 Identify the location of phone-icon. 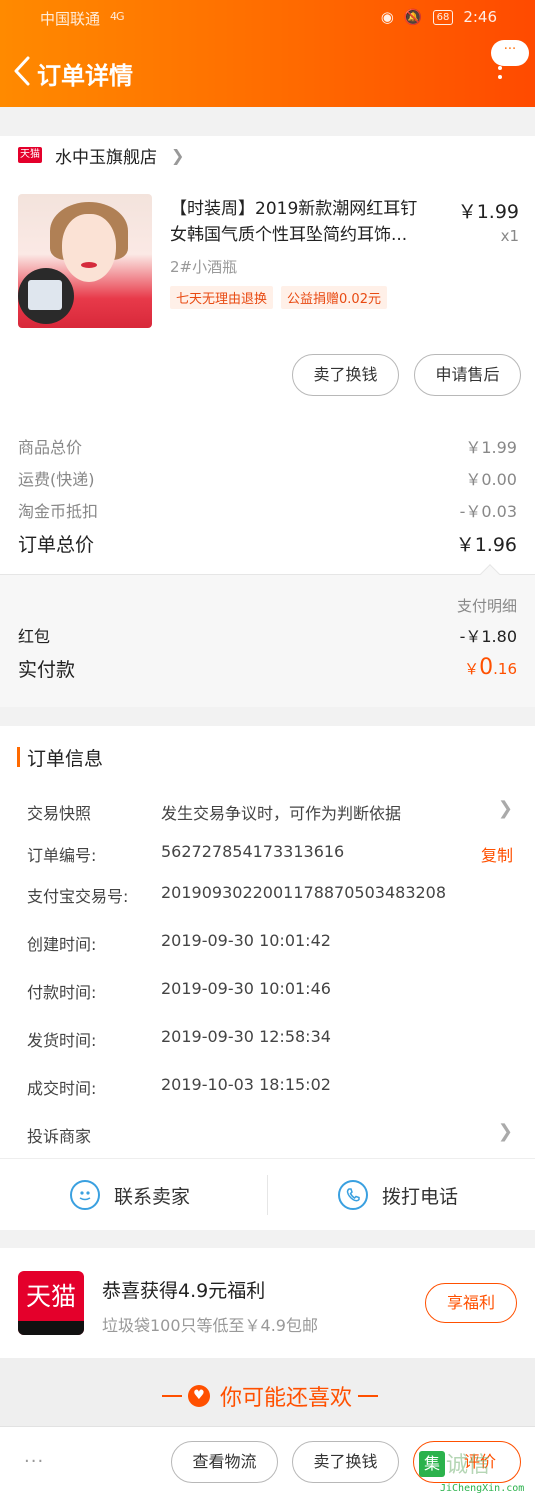
(353, 1195).